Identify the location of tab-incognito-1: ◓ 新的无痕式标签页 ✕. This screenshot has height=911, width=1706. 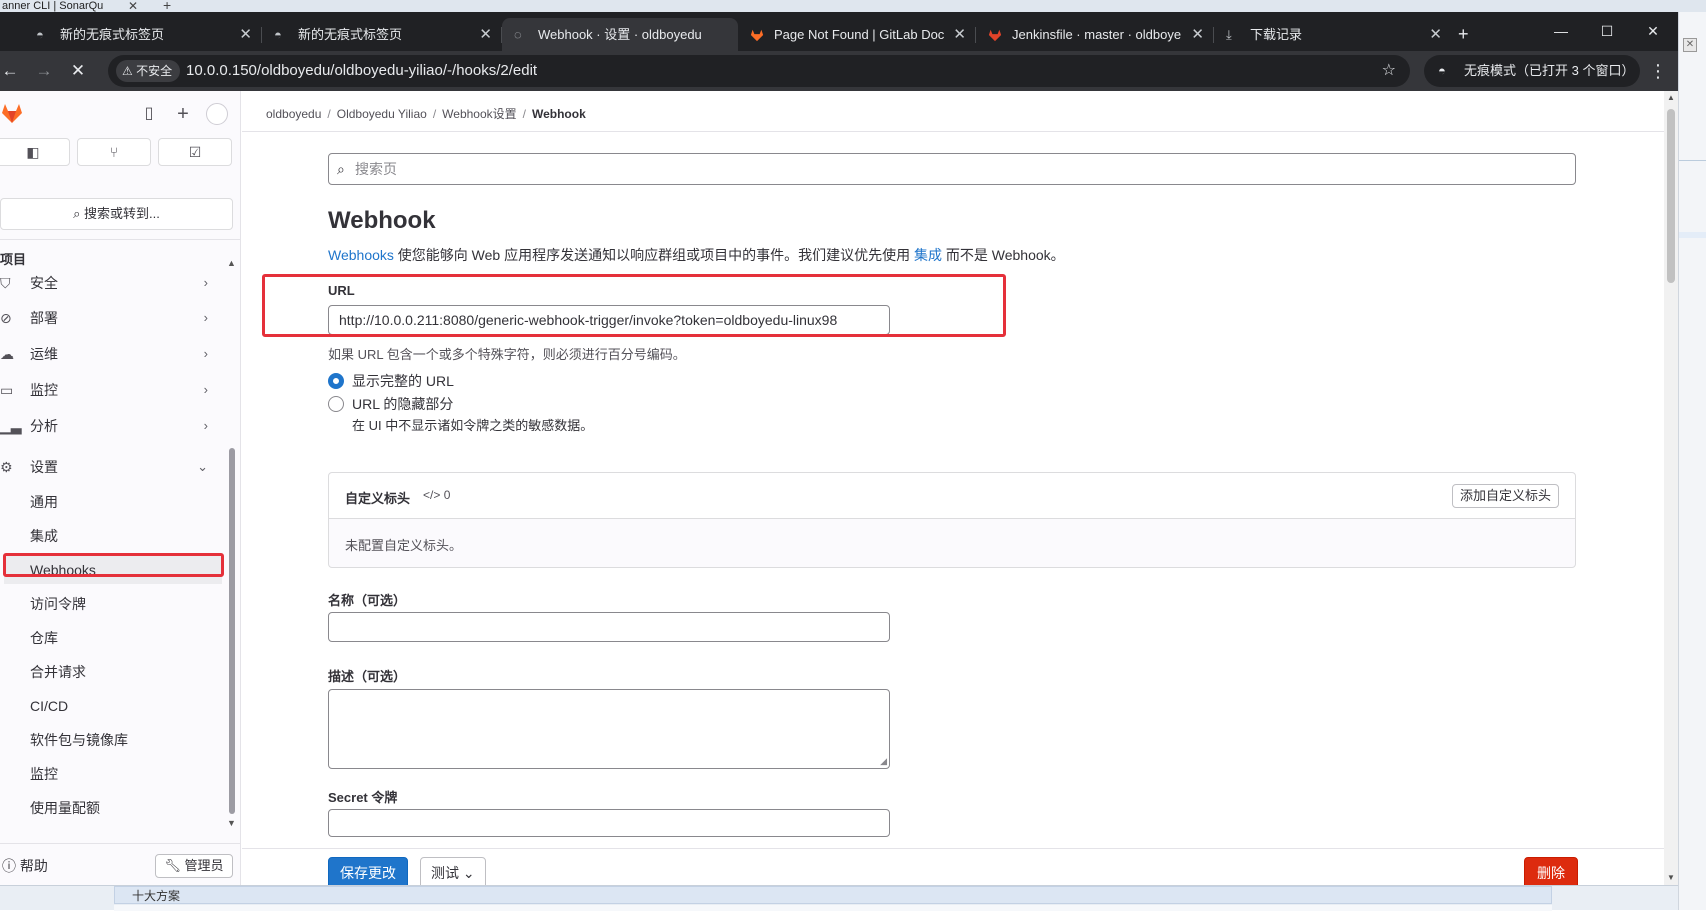
(143, 34).